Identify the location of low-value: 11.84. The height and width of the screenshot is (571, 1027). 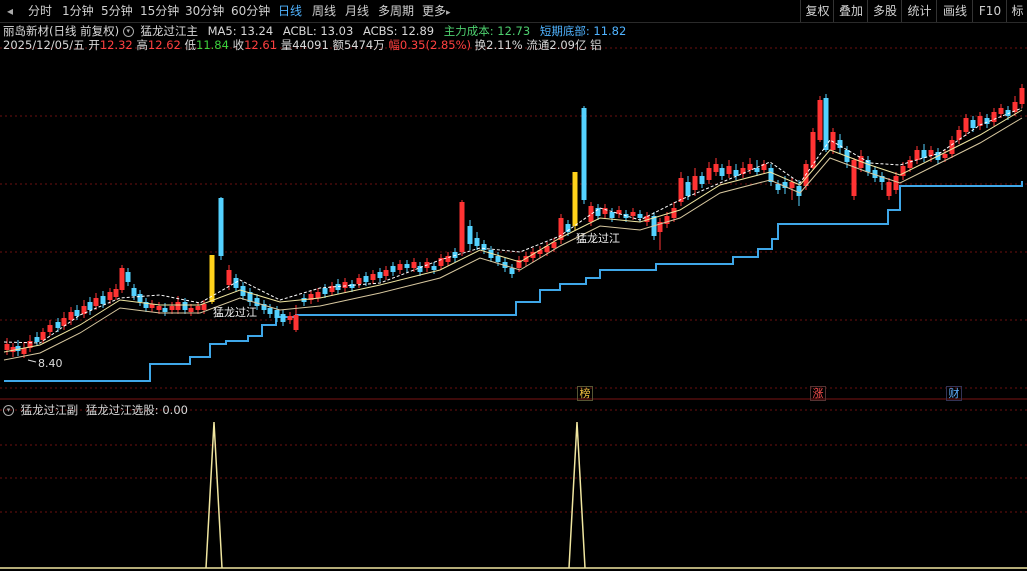
(212, 45).